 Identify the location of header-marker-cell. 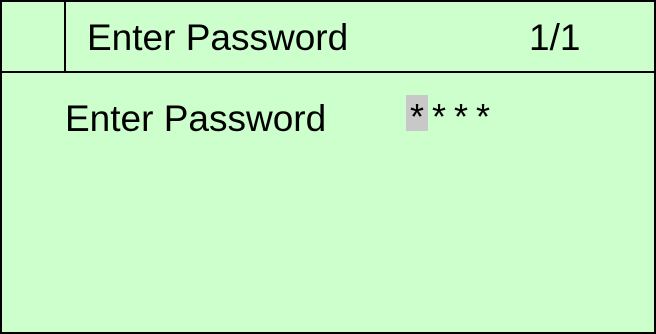
(34, 36).